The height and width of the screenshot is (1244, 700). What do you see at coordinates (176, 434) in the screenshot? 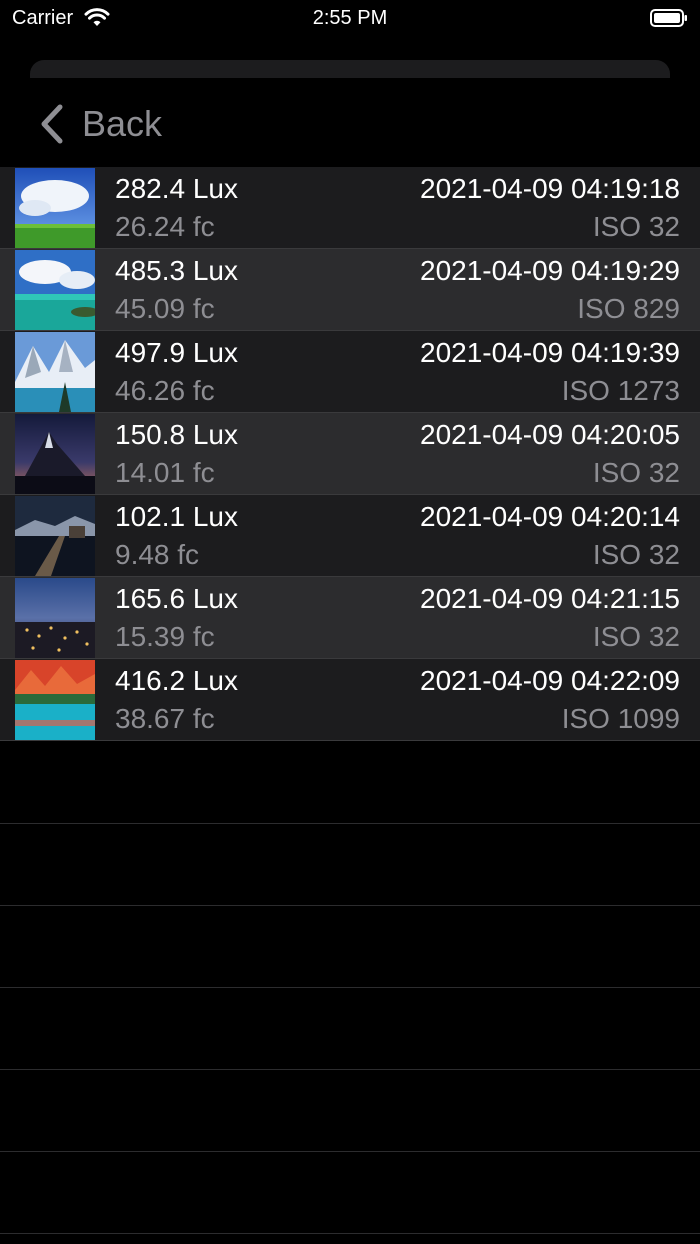
I see `lux-value: 150.8 Lux` at bounding box center [176, 434].